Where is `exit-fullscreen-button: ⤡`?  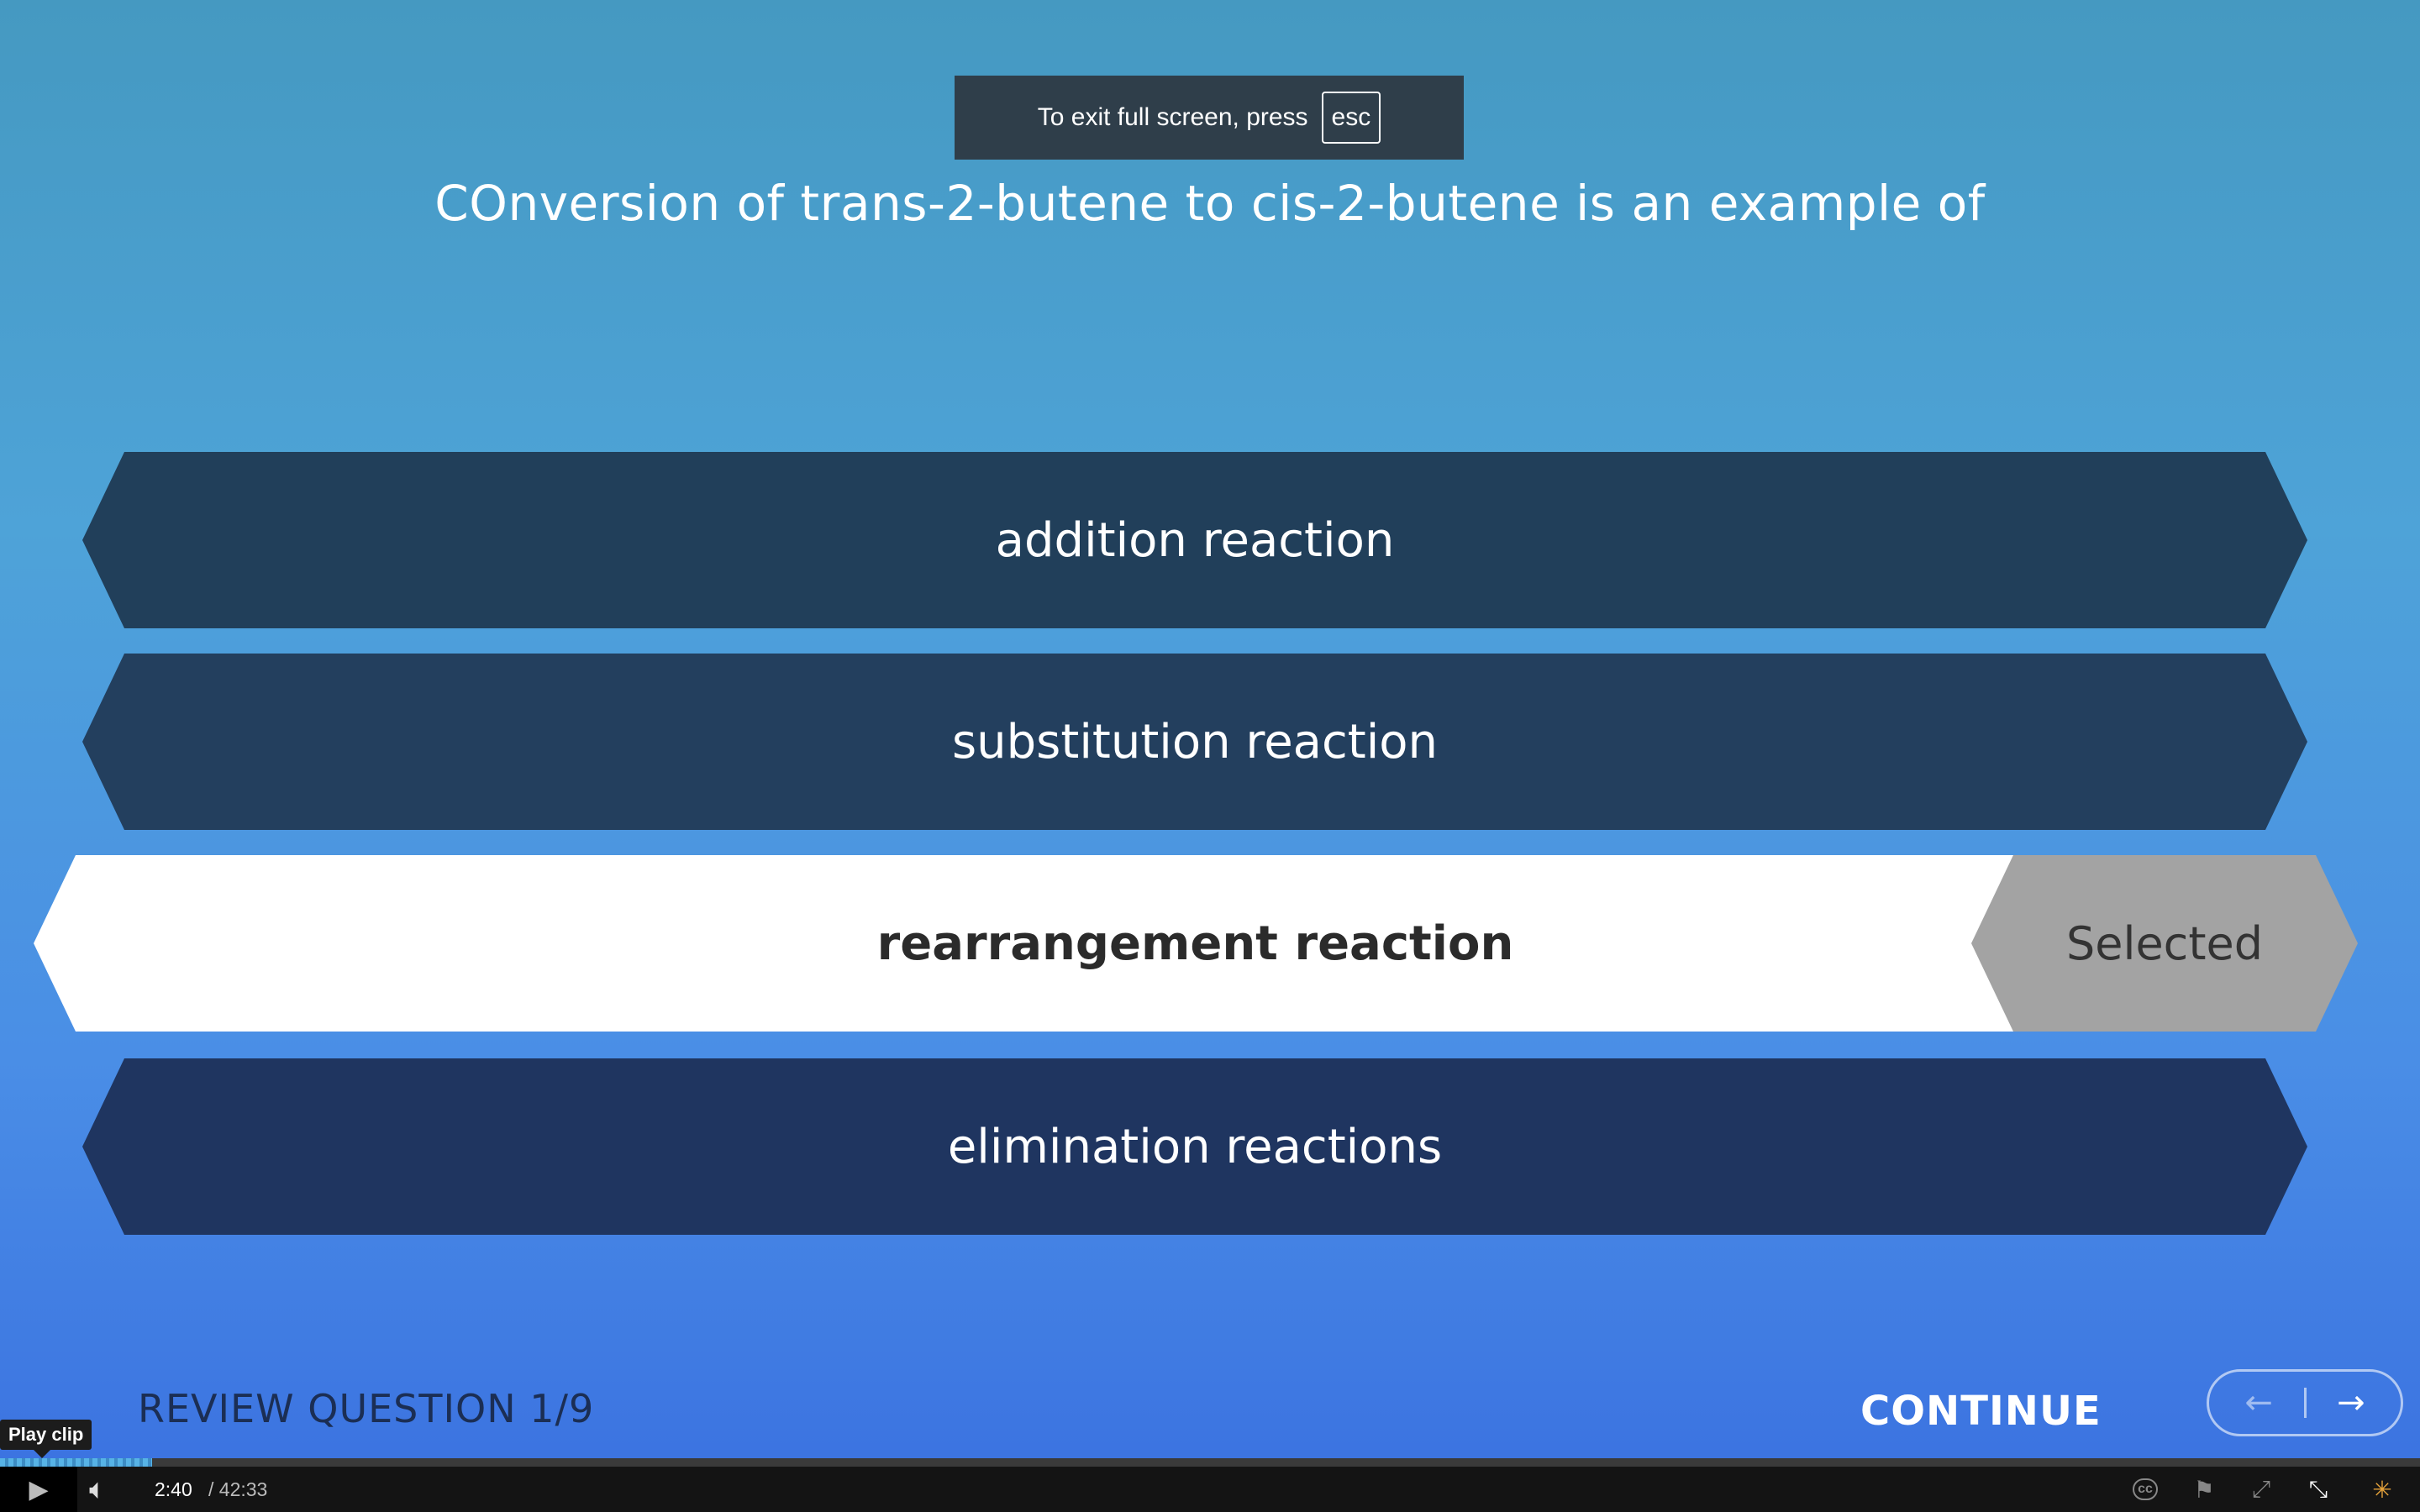
exit-fullscreen-button: ⤡ is located at coordinates (2318, 1489).